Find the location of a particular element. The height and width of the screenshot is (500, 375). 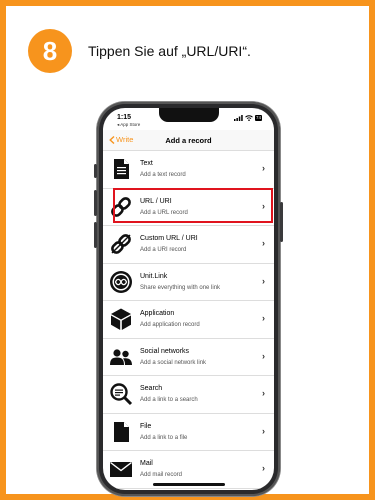

mail-icon is located at coordinates (121, 469).